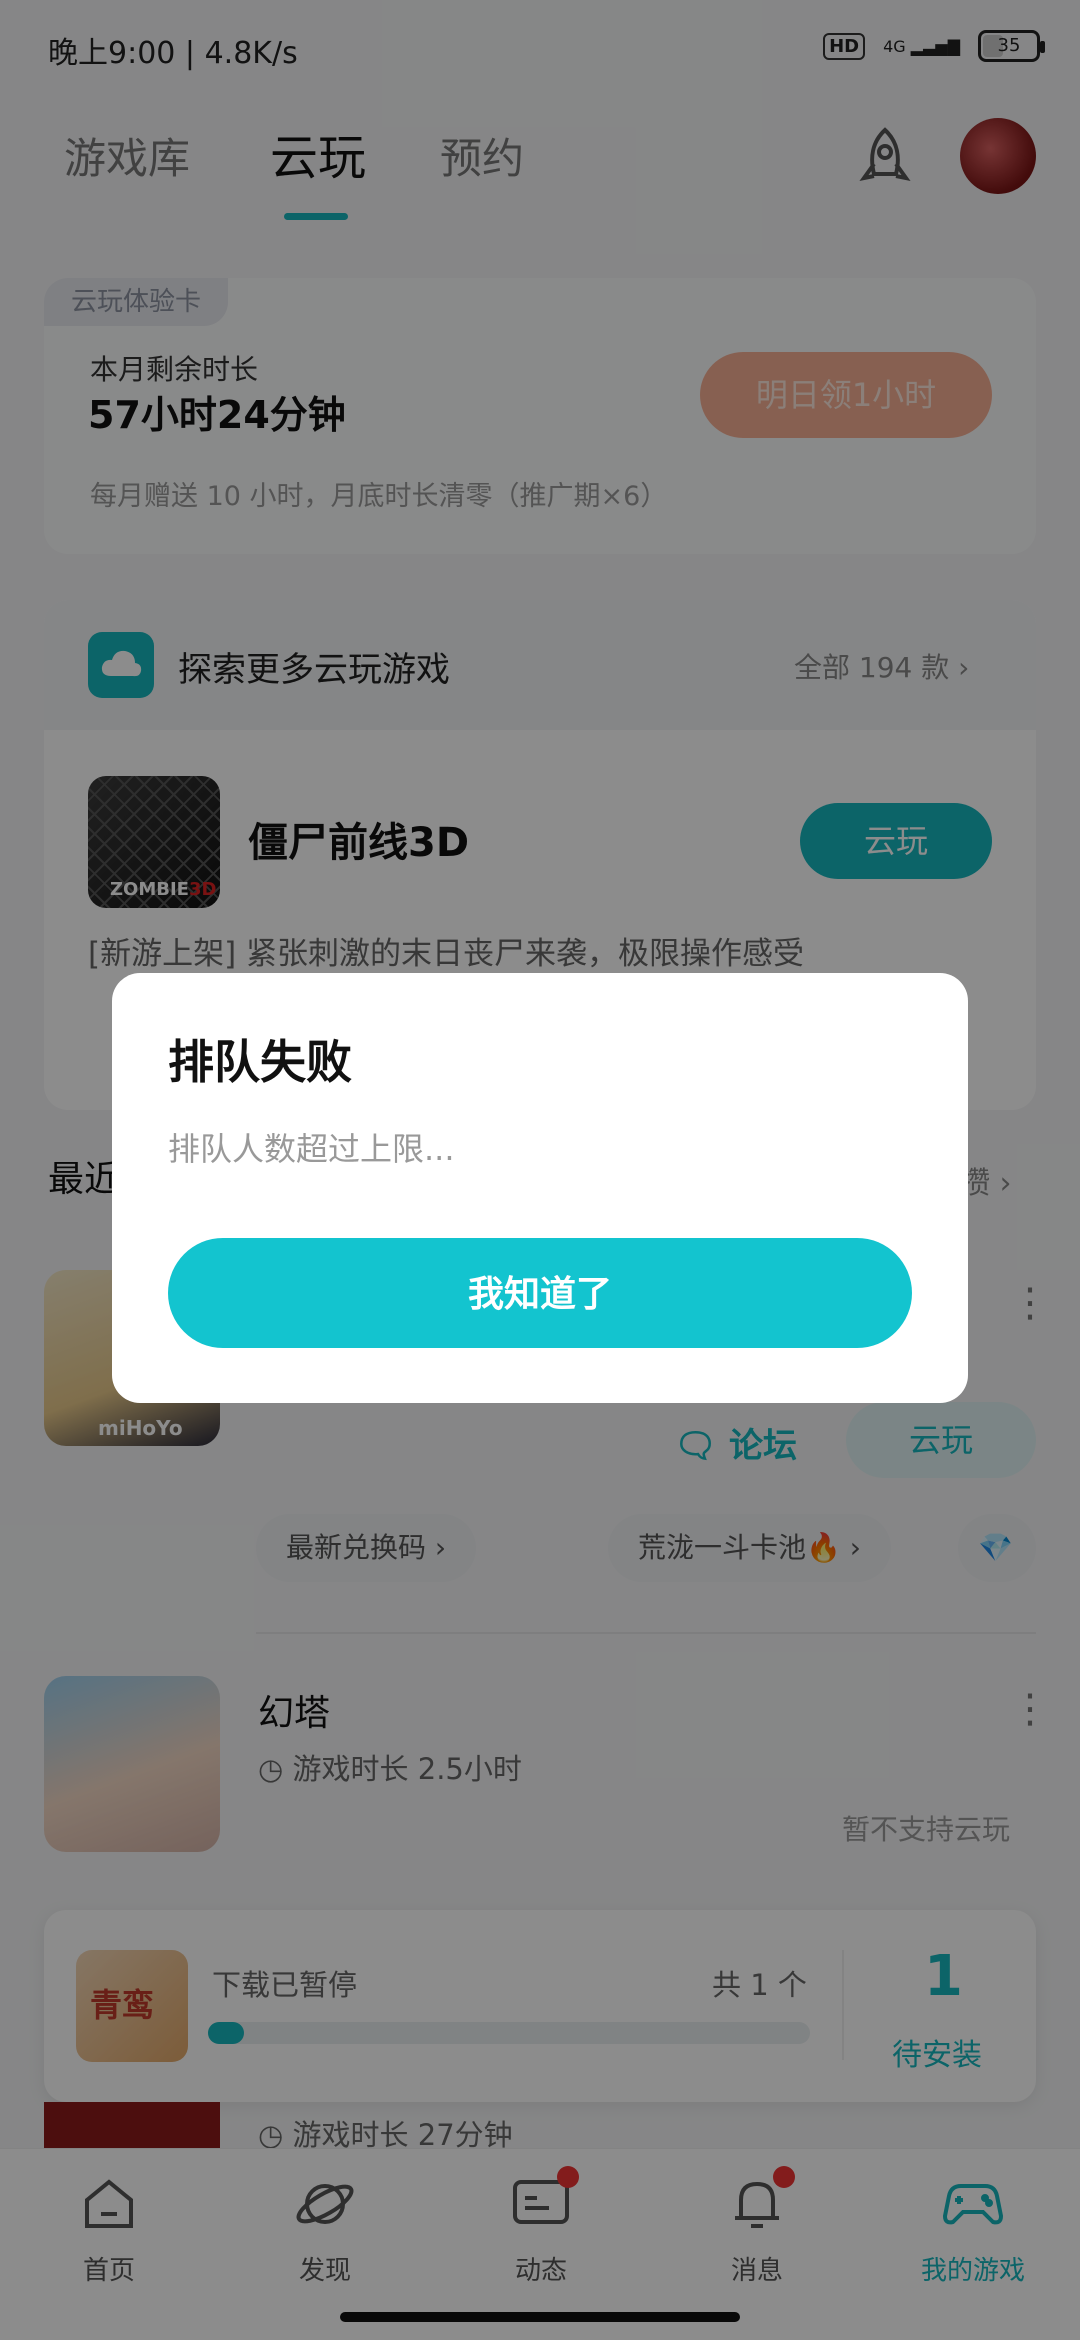  What do you see at coordinates (260, 1062) in the screenshot?
I see `dialog-title: 排队失败` at bounding box center [260, 1062].